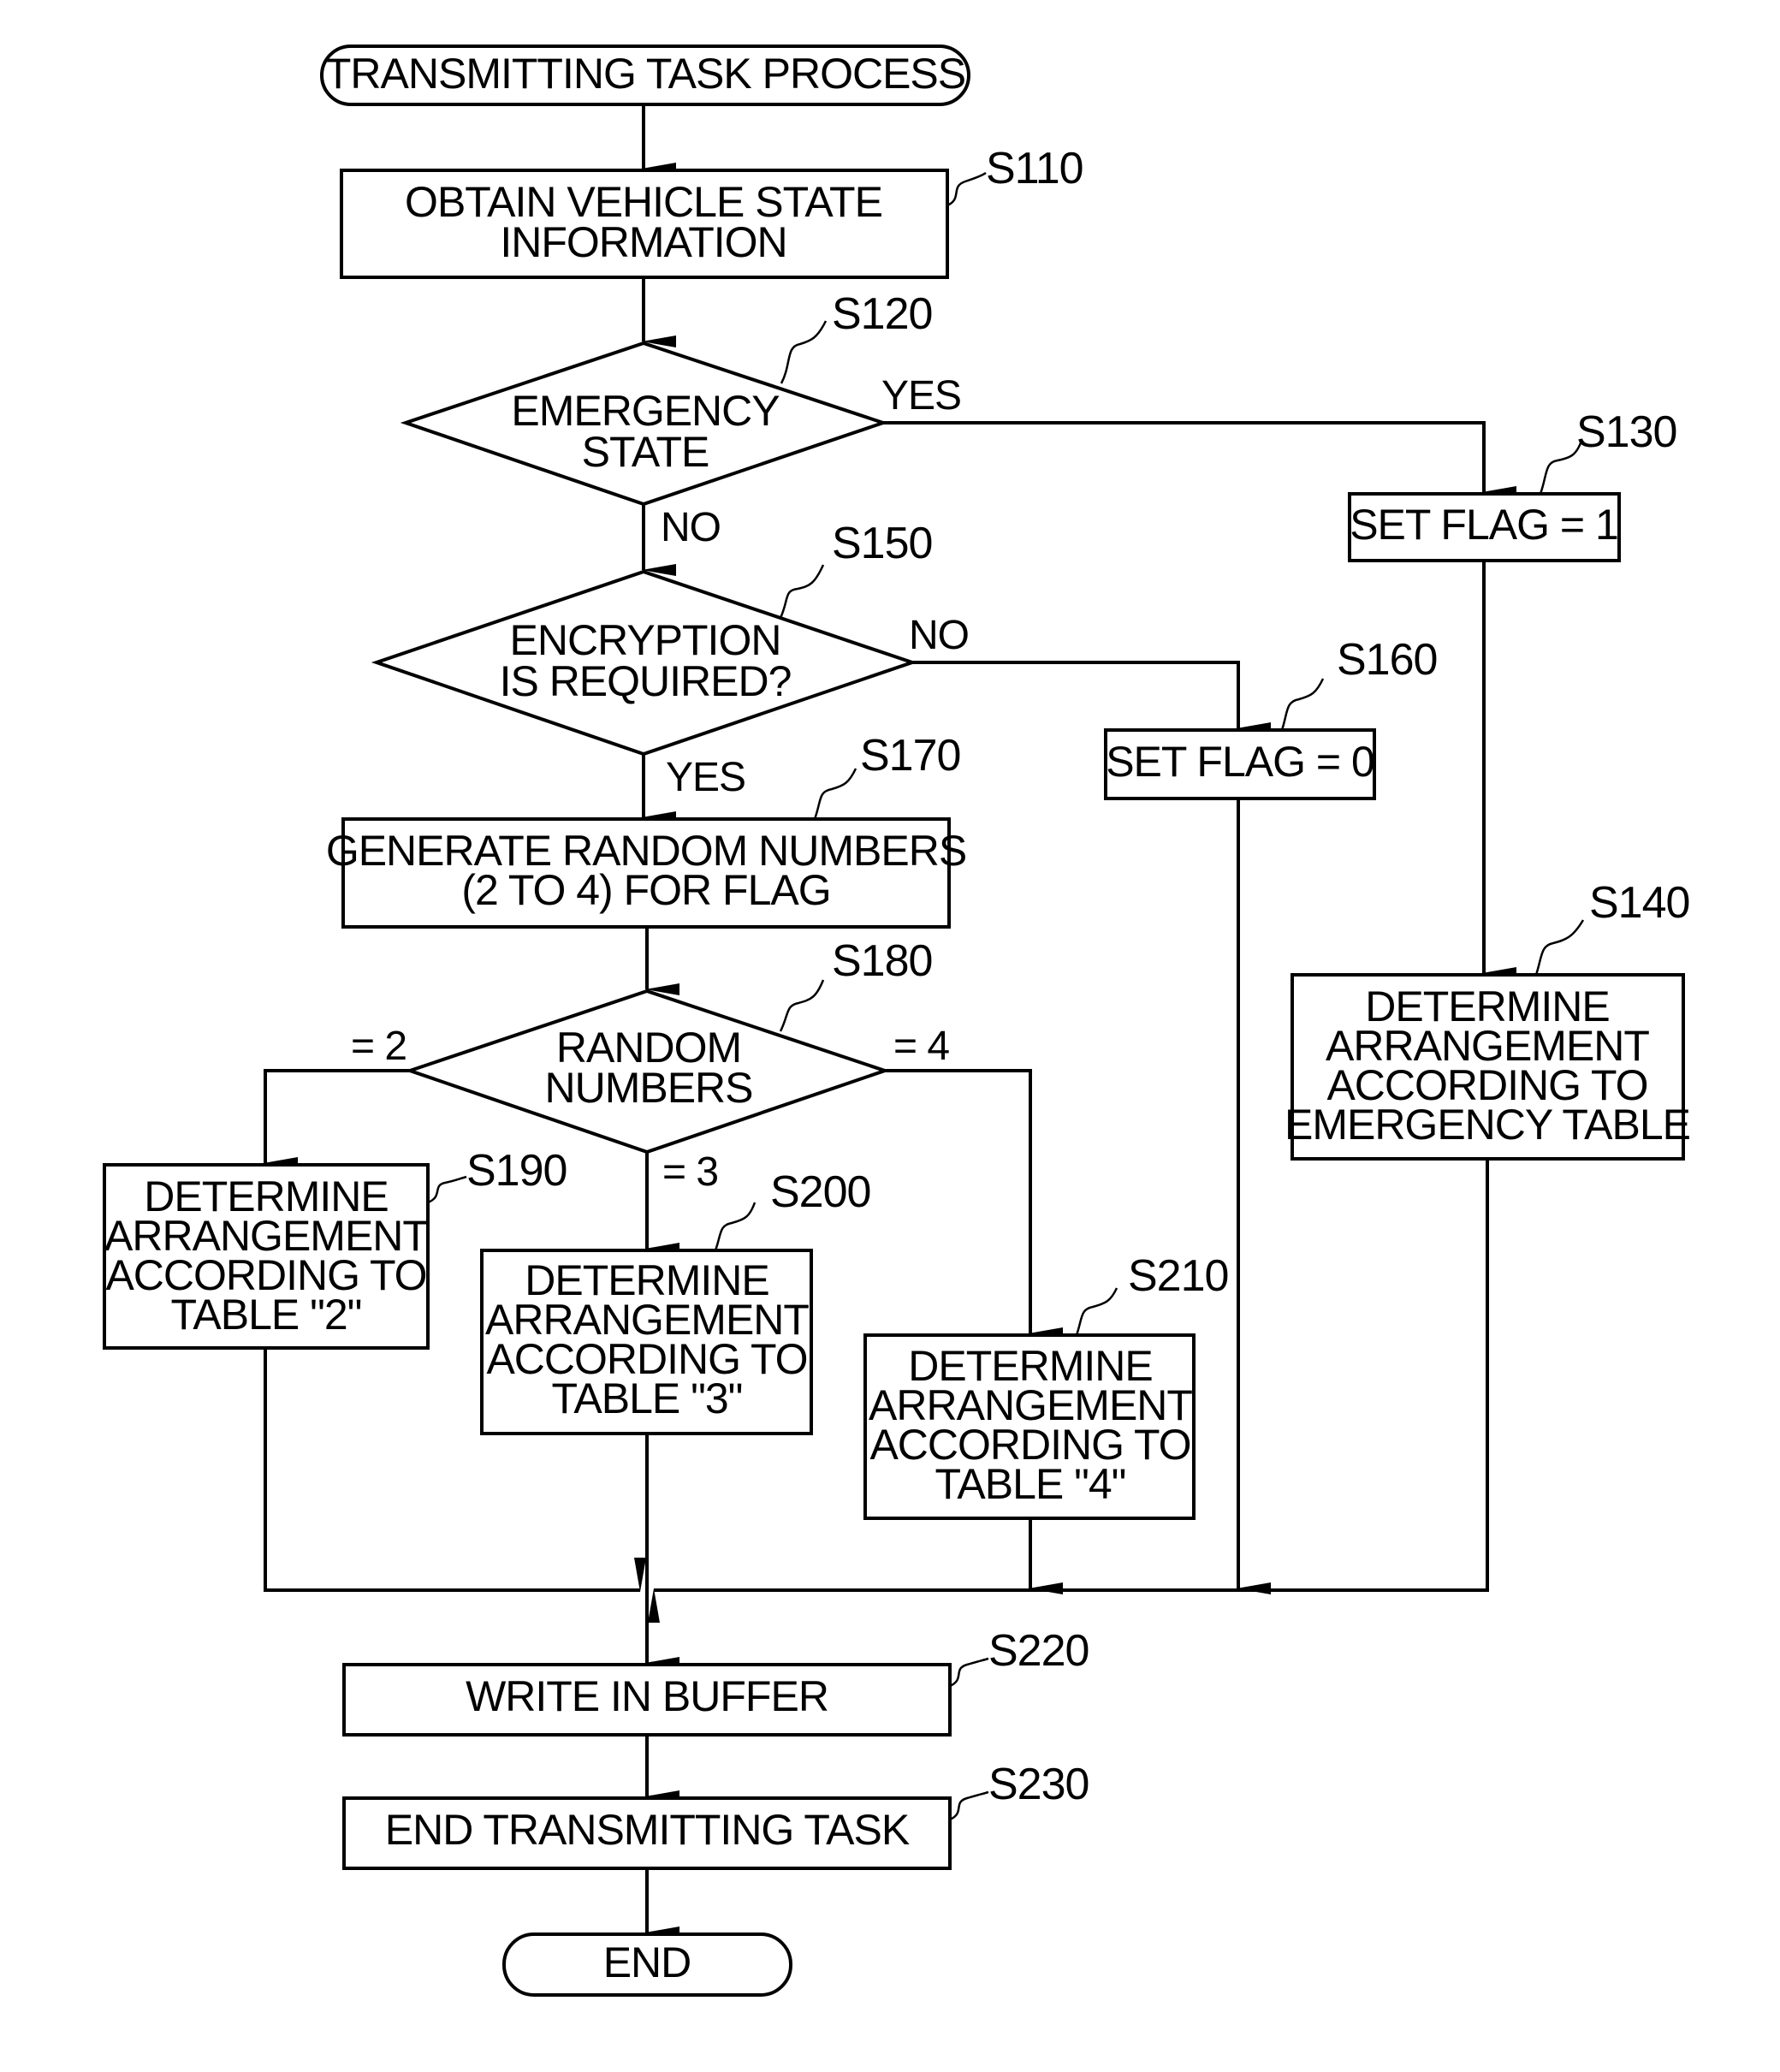 This screenshot has height=2072, width=1780. Describe the element at coordinates (648, 1088) in the screenshot. I see `s180-line-2: NUMBERS` at that location.